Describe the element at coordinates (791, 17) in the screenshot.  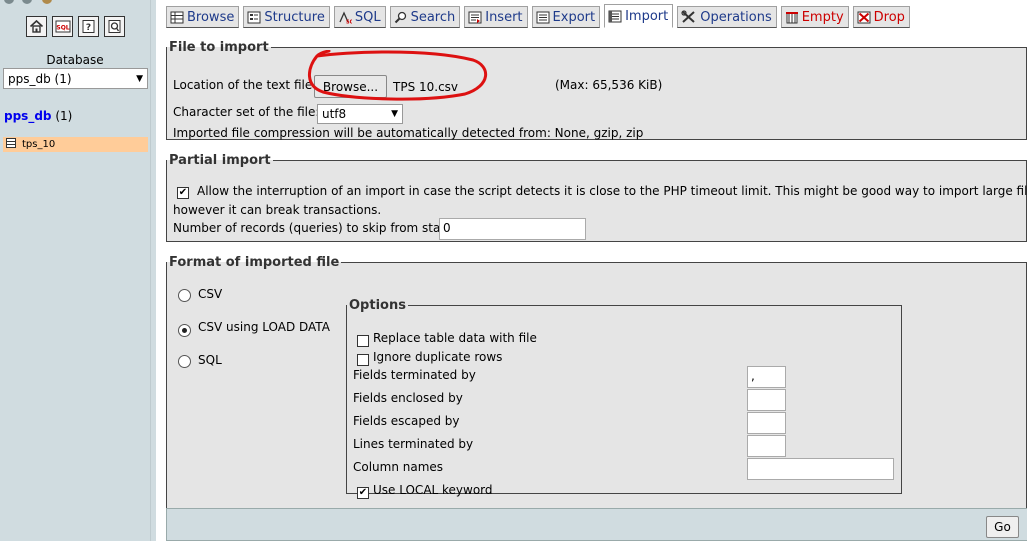
I see `empty-icon` at that location.